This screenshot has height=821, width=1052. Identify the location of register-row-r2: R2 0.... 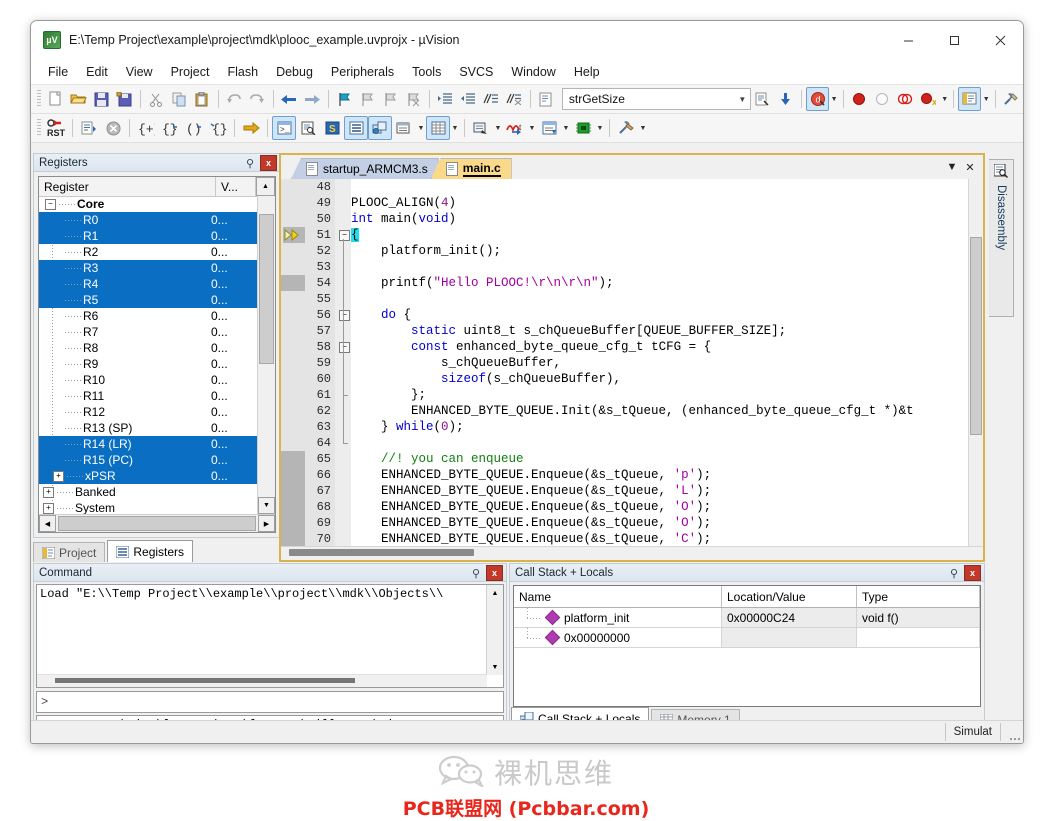
(148, 252).